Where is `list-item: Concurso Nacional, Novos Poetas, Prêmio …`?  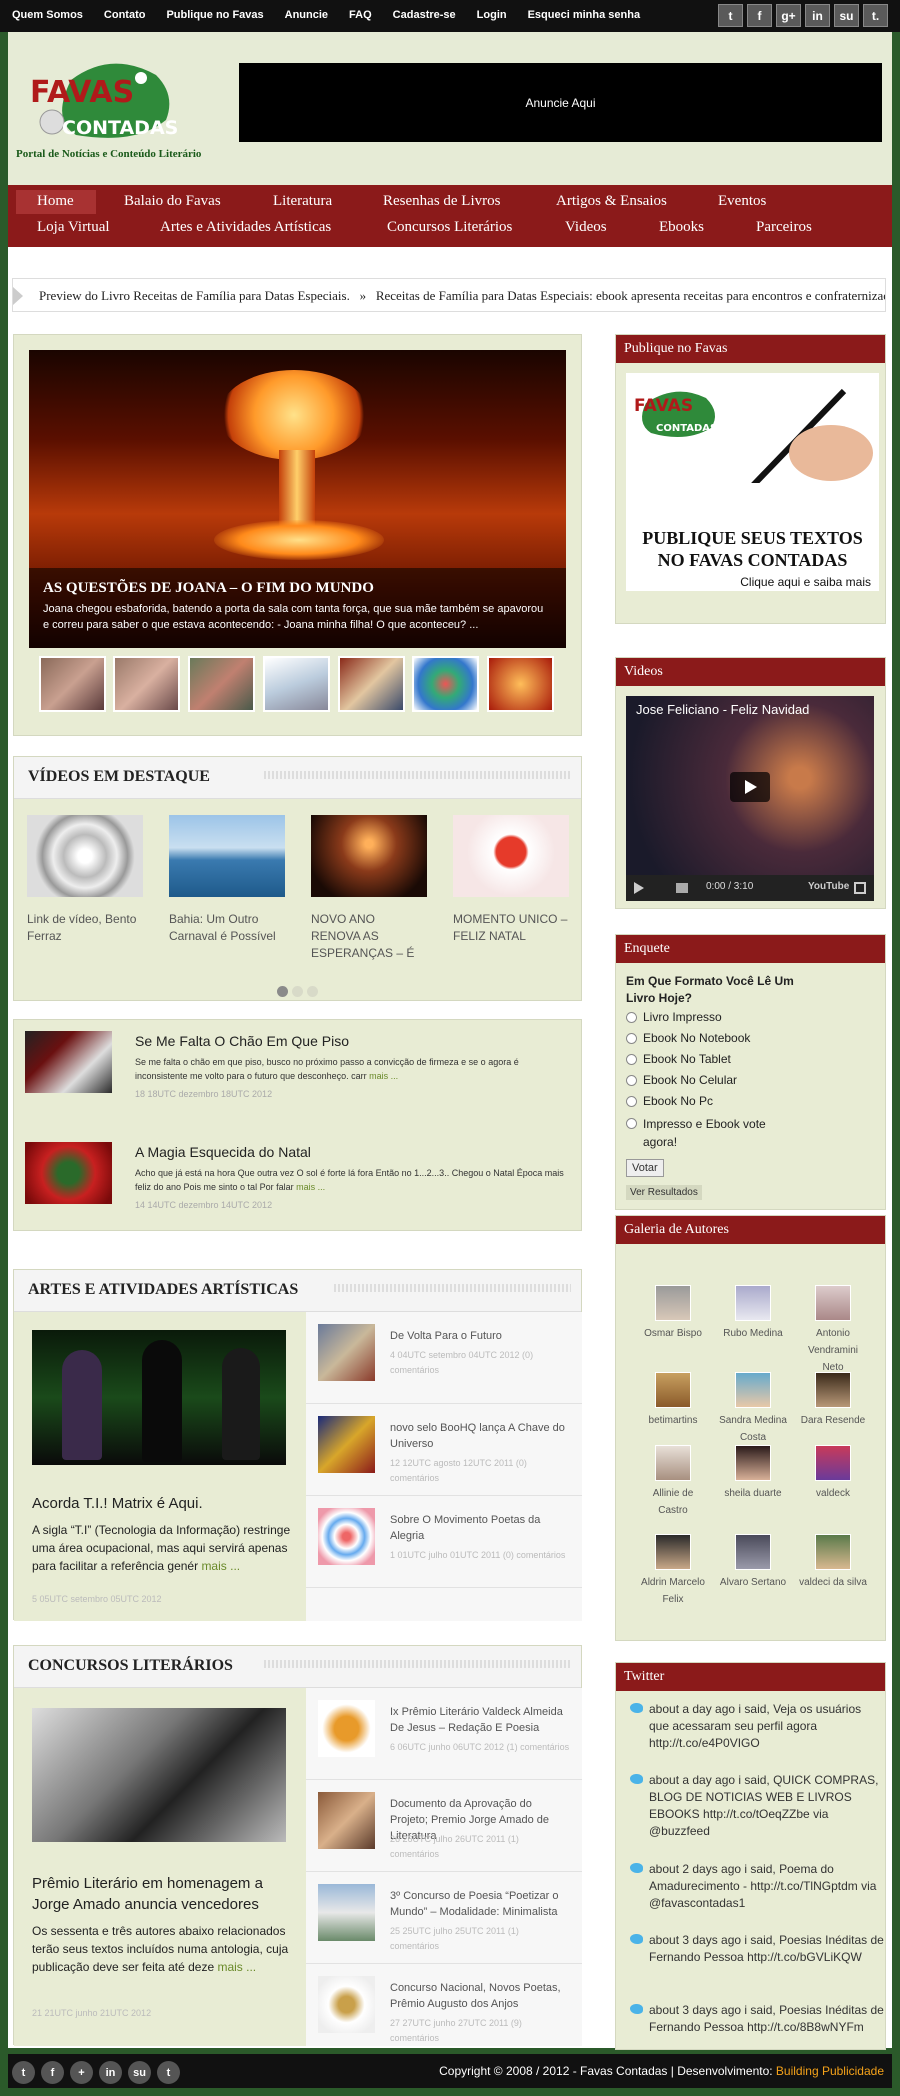
list-item: Concurso Nacional, Novos Poetas, Prêmio … is located at coordinates (444, 2005).